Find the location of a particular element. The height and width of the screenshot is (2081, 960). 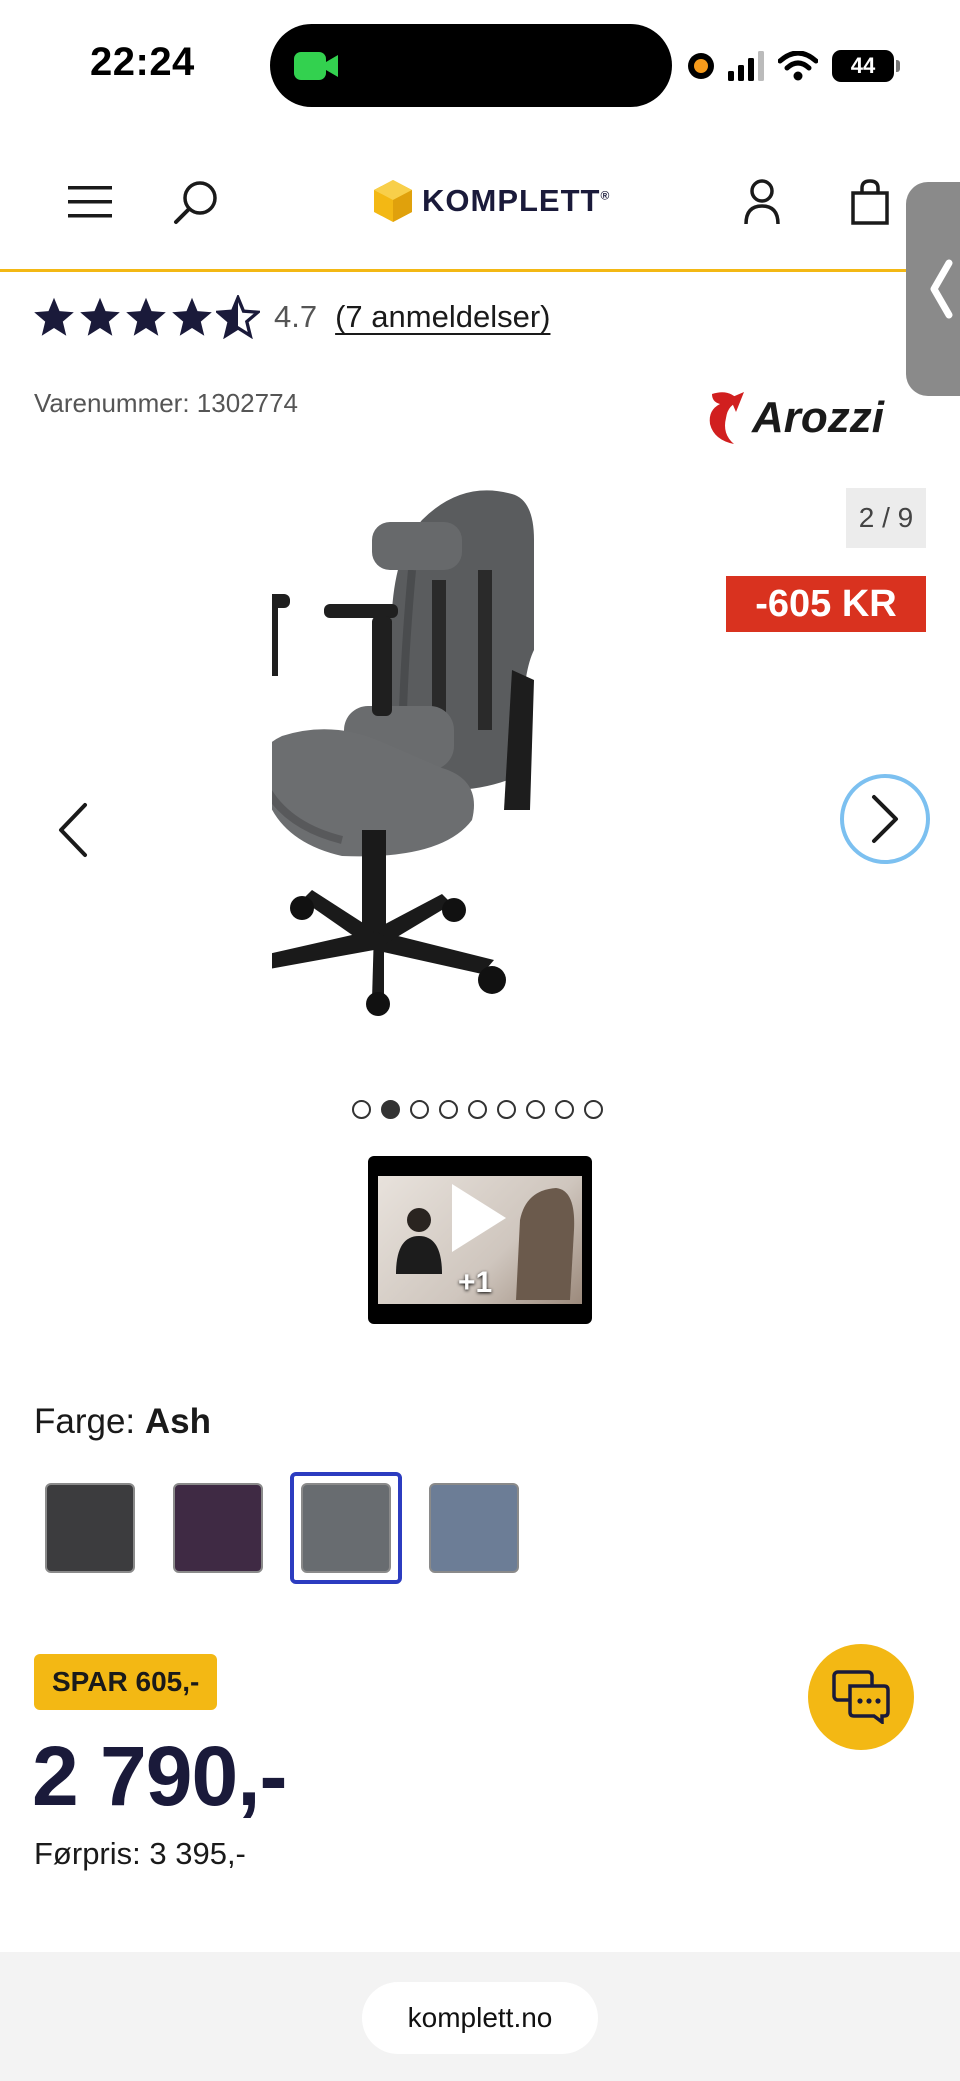

status-bar: 22:24 44 is located at coordinates (480, 65).